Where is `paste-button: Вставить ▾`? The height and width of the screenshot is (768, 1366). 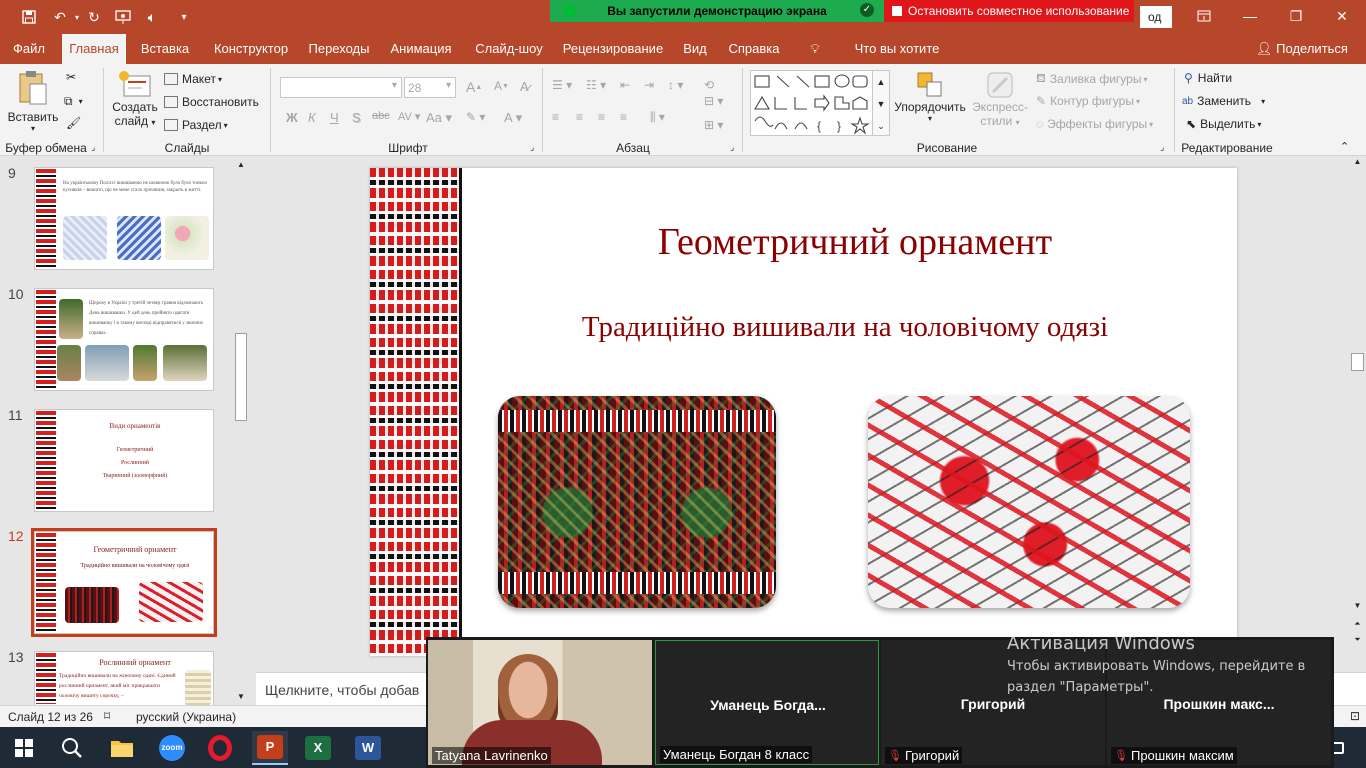 paste-button: Вставить ▾ is located at coordinates (33, 102).